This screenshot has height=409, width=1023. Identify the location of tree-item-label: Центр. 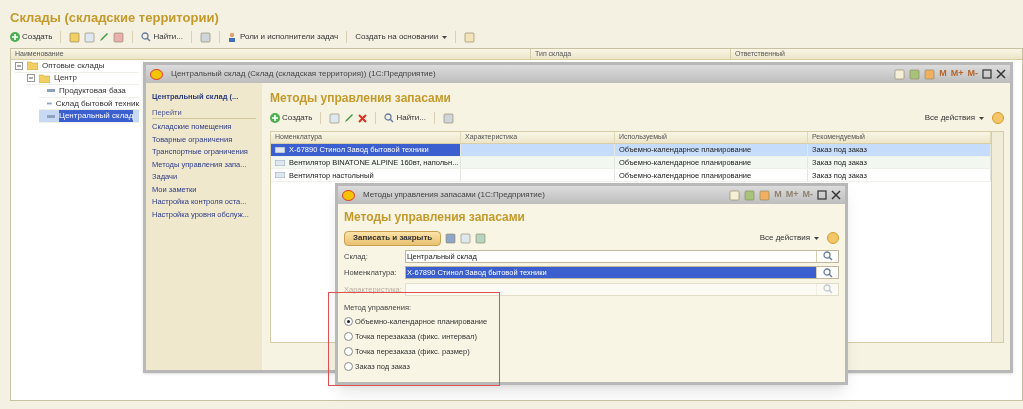
(65, 78).